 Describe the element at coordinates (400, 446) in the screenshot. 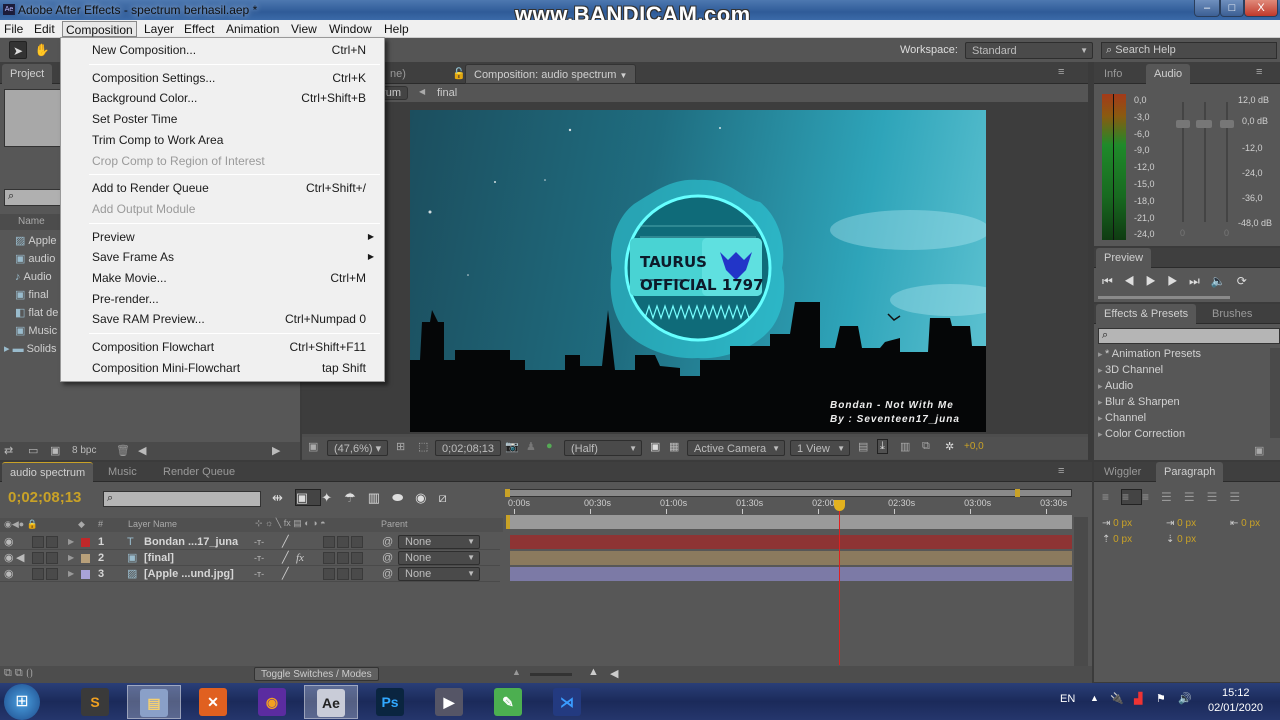

I see `safe-zones-icon: ⊞` at that location.